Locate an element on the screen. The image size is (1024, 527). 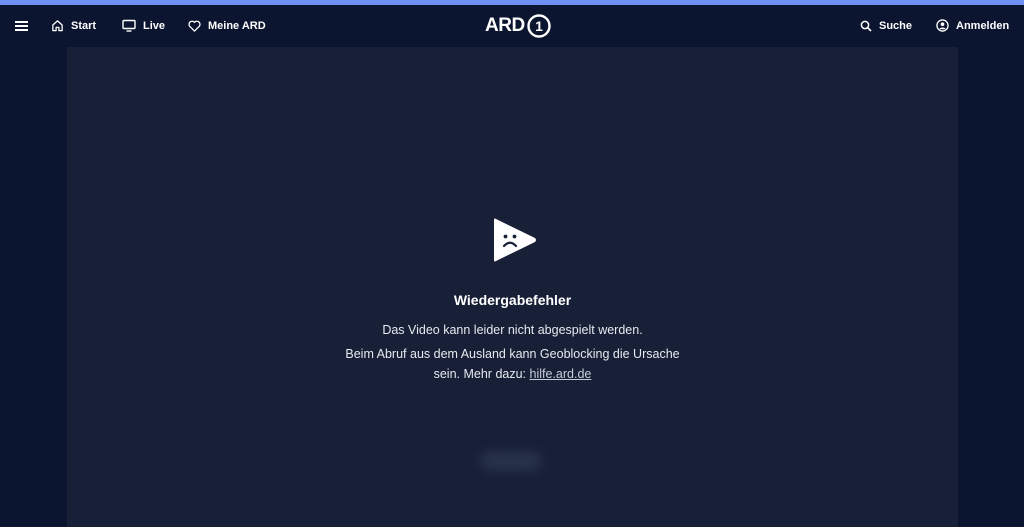
heart-icon is located at coordinates (194, 26).